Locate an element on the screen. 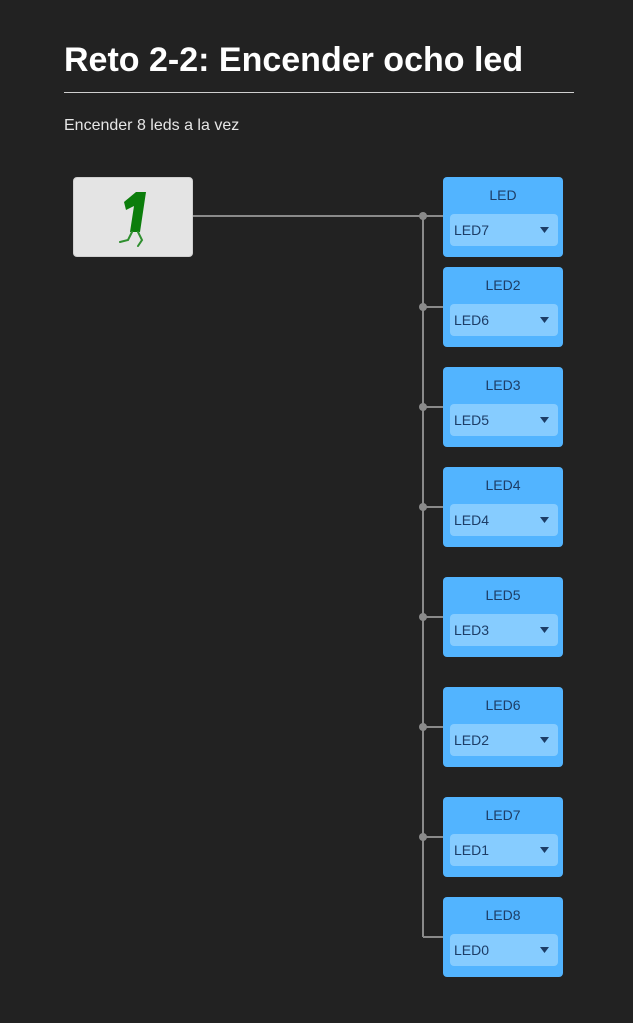 Image resolution: width=633 pixels, height=1023 pixels. led-dropdown: LED3 is located at coordinates (504, 630).